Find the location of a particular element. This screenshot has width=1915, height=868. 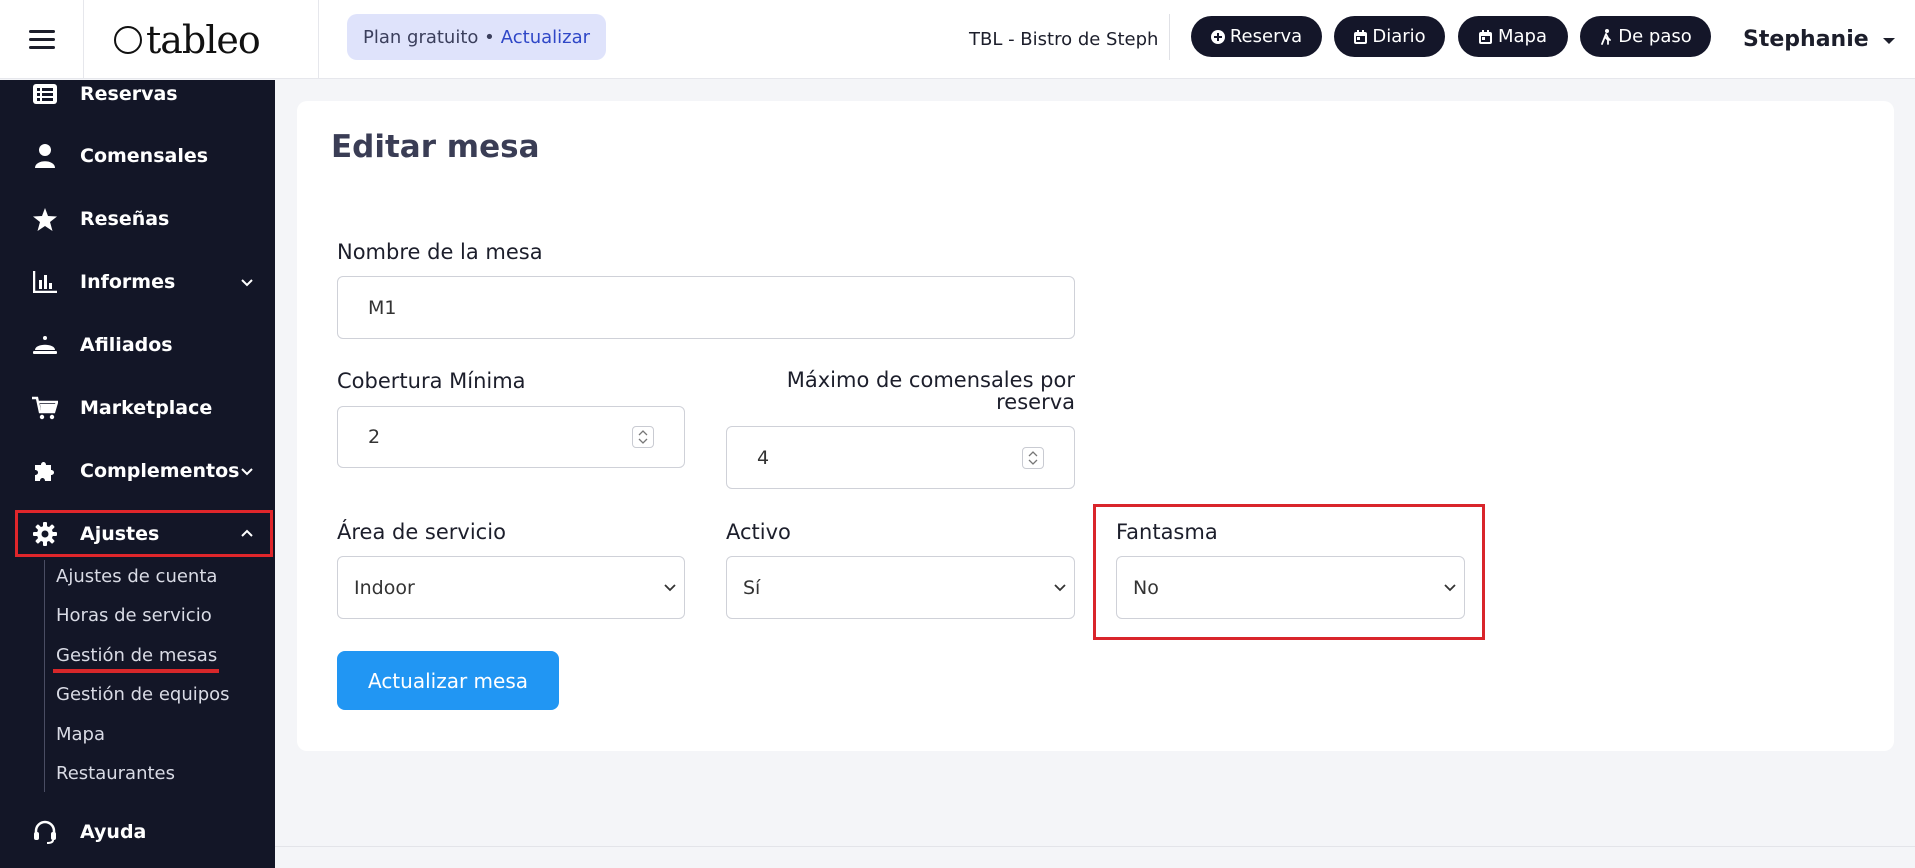

update-table-button: Actualizar mesa is located at coordinates (448, 680).